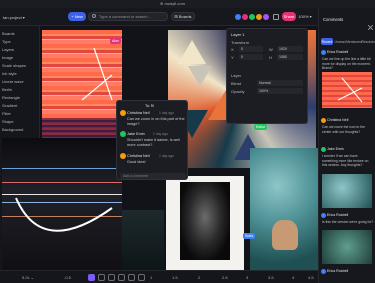  I want to click on tick-label: 4, so click(293, 277).